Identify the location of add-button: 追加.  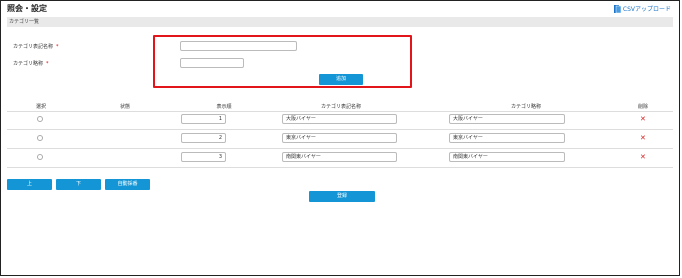
(341, 79).